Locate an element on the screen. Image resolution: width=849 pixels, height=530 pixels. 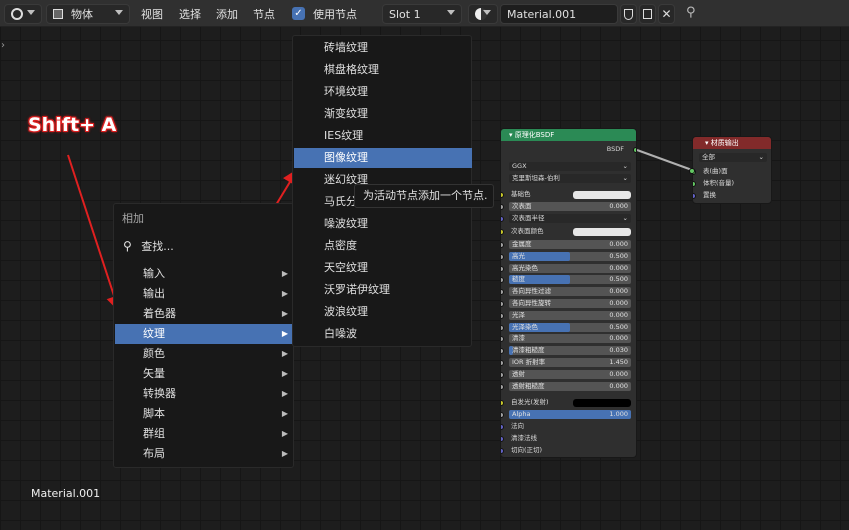
menu-item-texture: 纹理 ▶ is located at coordinates (204, 334).